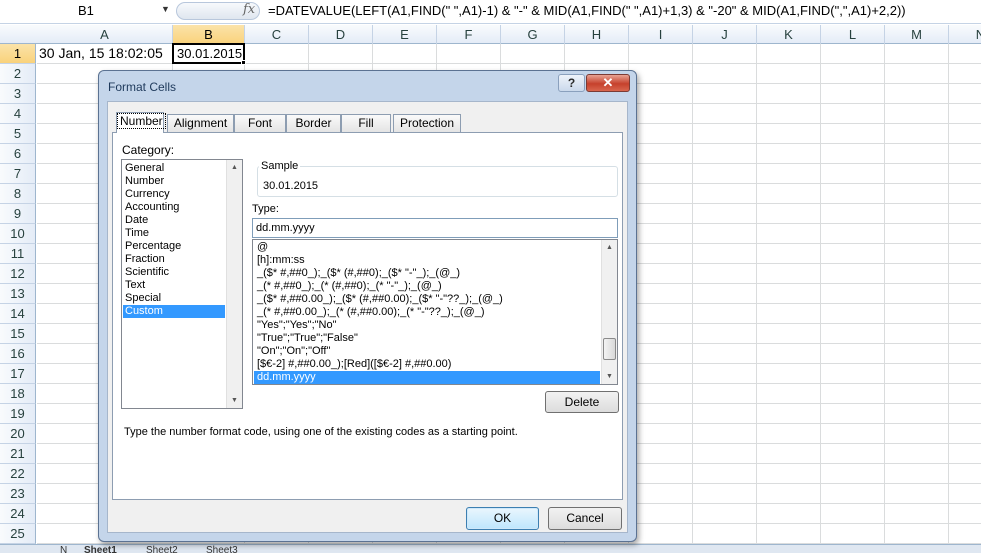 Image resolution: width=981 pixels, height=553 pixels. I want to click on close-button: ✕, so click(608, 83).